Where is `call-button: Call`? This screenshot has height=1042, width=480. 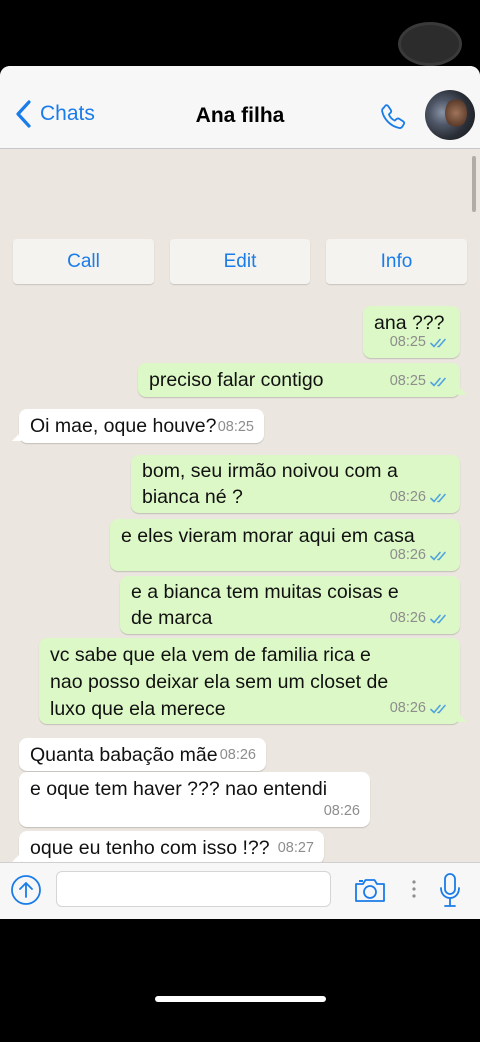
call-button: Call is located at coordinates (83, 261).